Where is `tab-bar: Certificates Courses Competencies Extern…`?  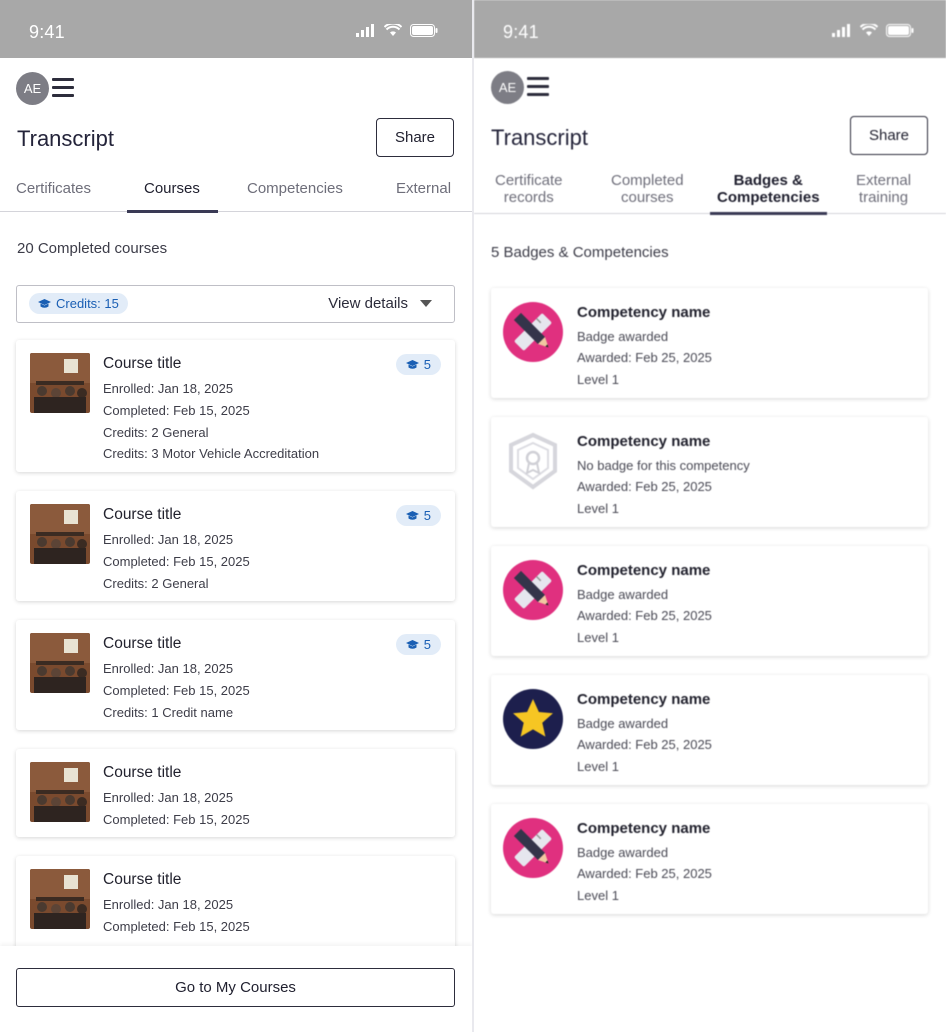
tab-bar: Certificates Courses Competencies Extern… is located at coordinates (236, 193).